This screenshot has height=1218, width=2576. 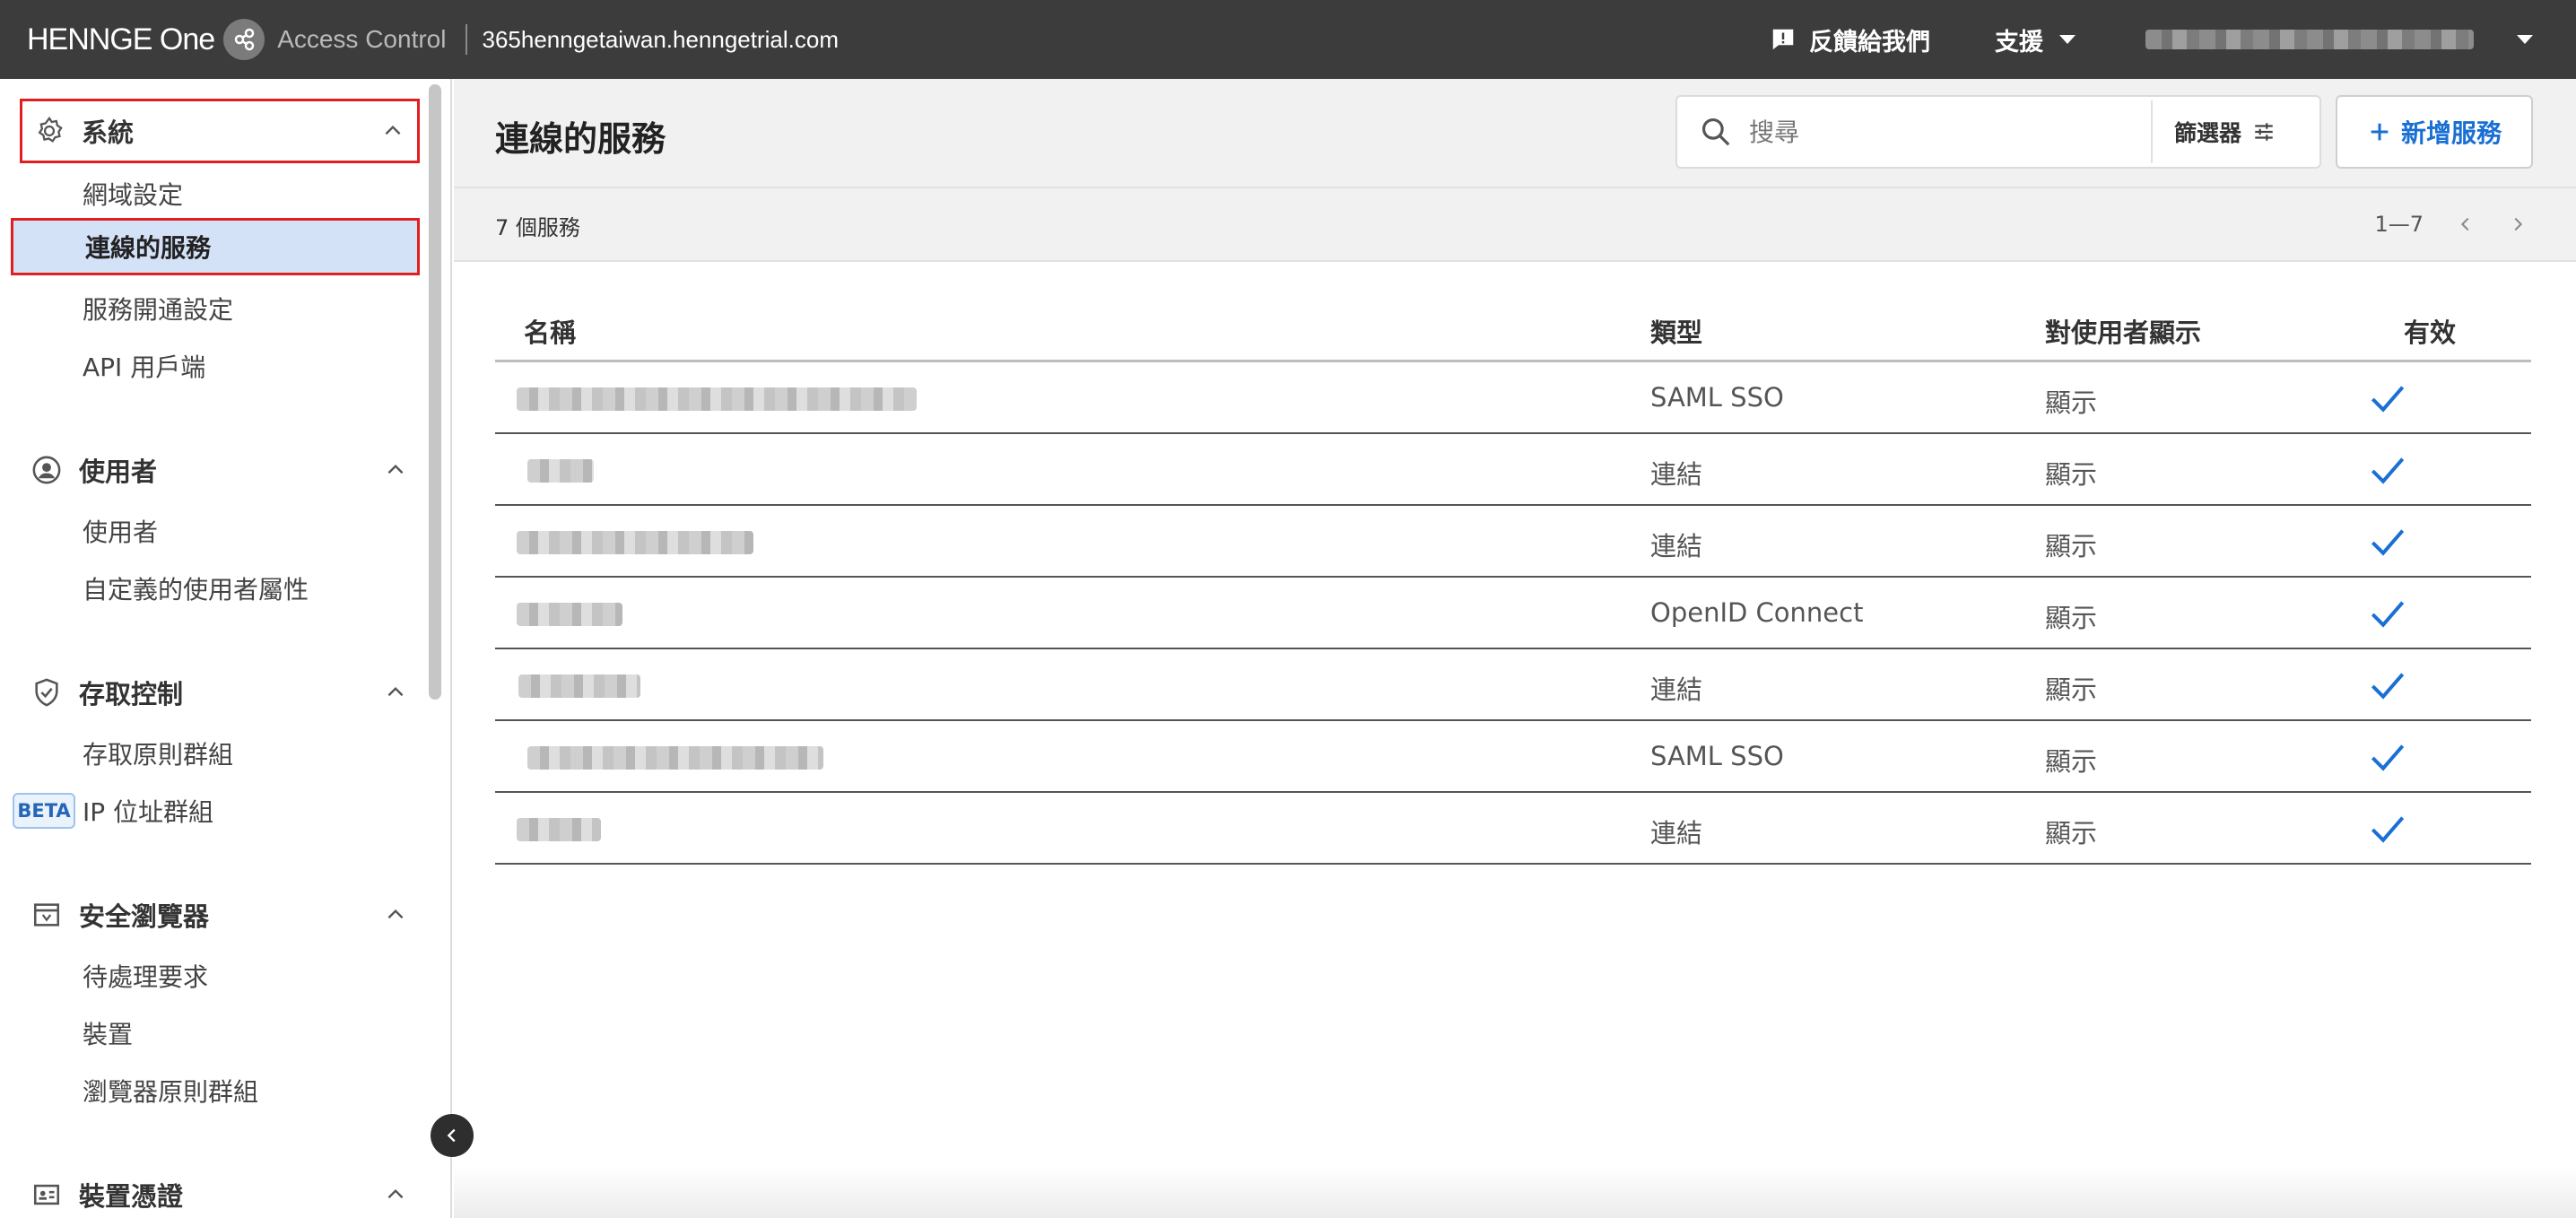 What do you see at coordinates (2380, 132) in the screenshot?
I see `plus-icon` at bounding box center [2380, 132].